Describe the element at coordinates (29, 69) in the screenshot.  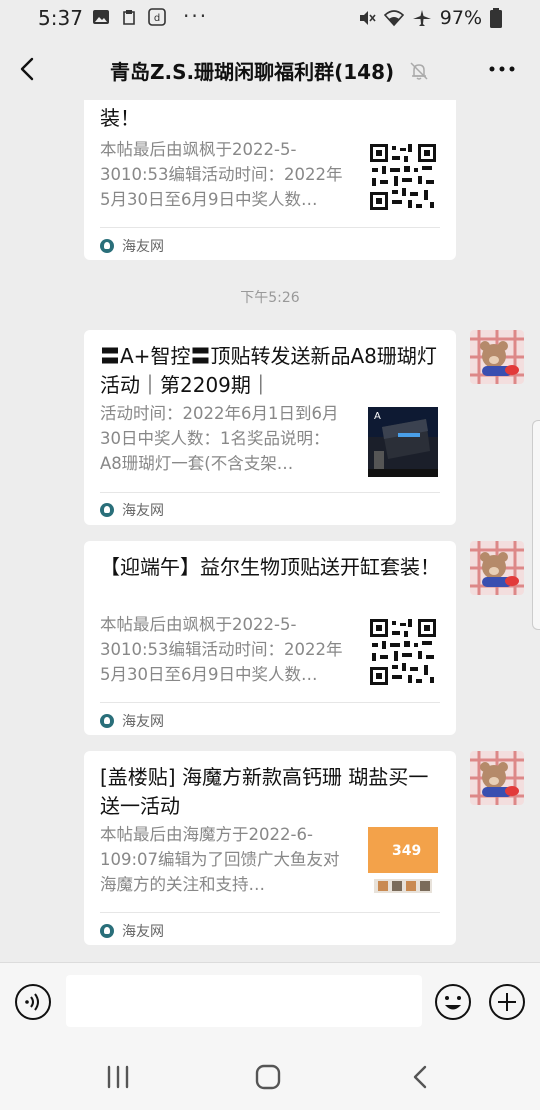
I see `back-icon` at that location.